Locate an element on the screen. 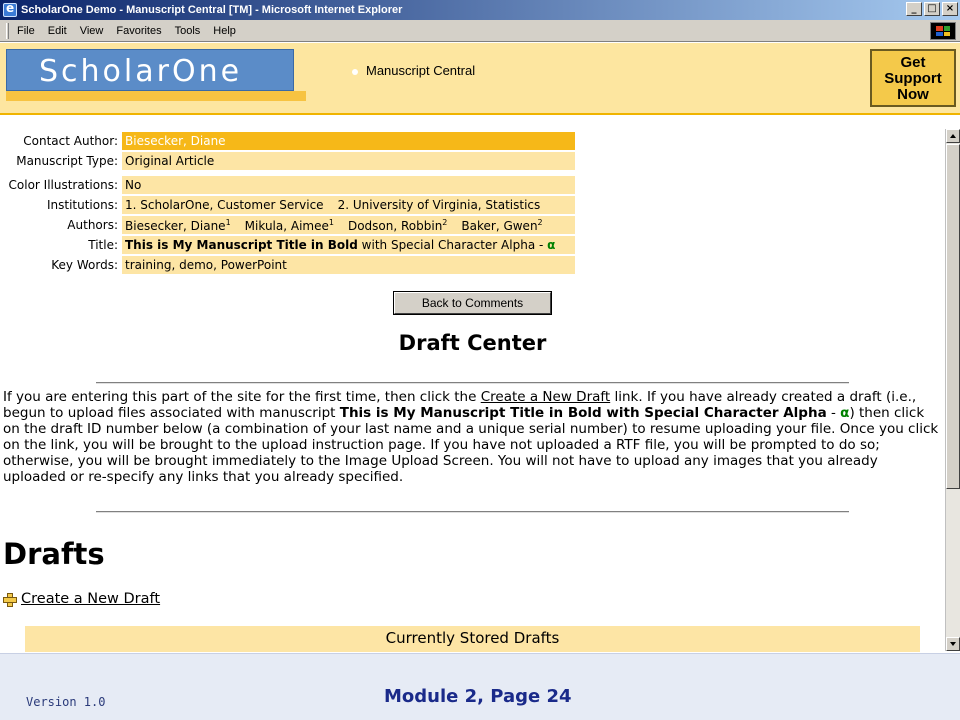  title-rest: with Special Character Alpha - is located at coordinates (452, 245).